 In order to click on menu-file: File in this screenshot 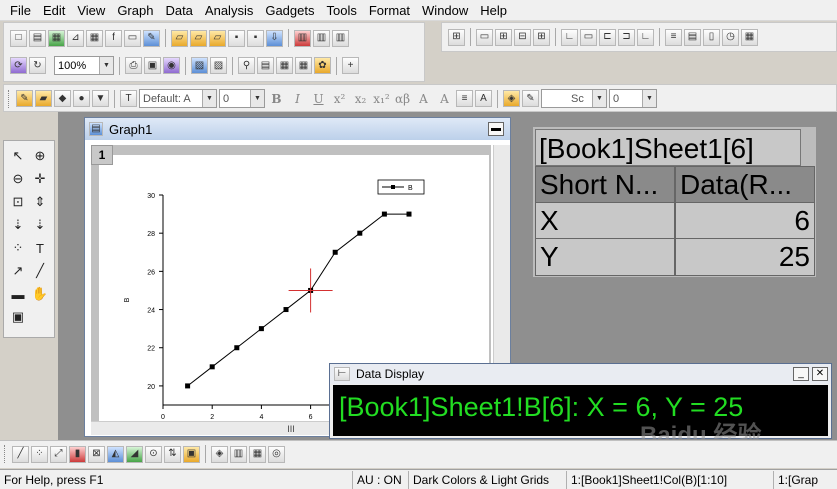, I will do `click(20, 10)`.